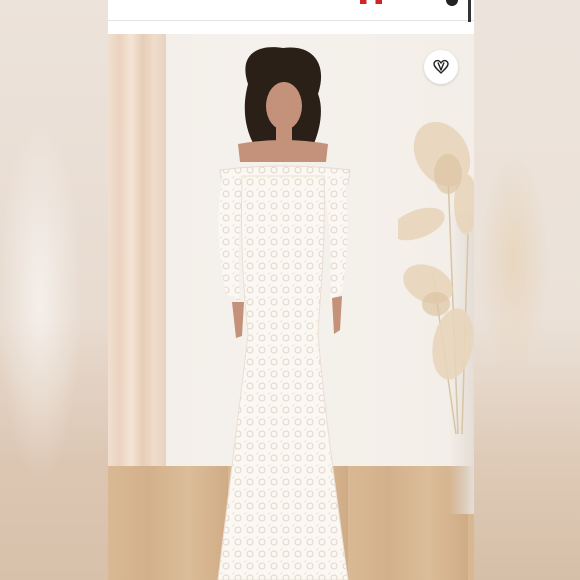  What do you see at coordinates (452, 3) in the screenshot?
I see `profile-avatar-icon` at bounding box center [452, 3].